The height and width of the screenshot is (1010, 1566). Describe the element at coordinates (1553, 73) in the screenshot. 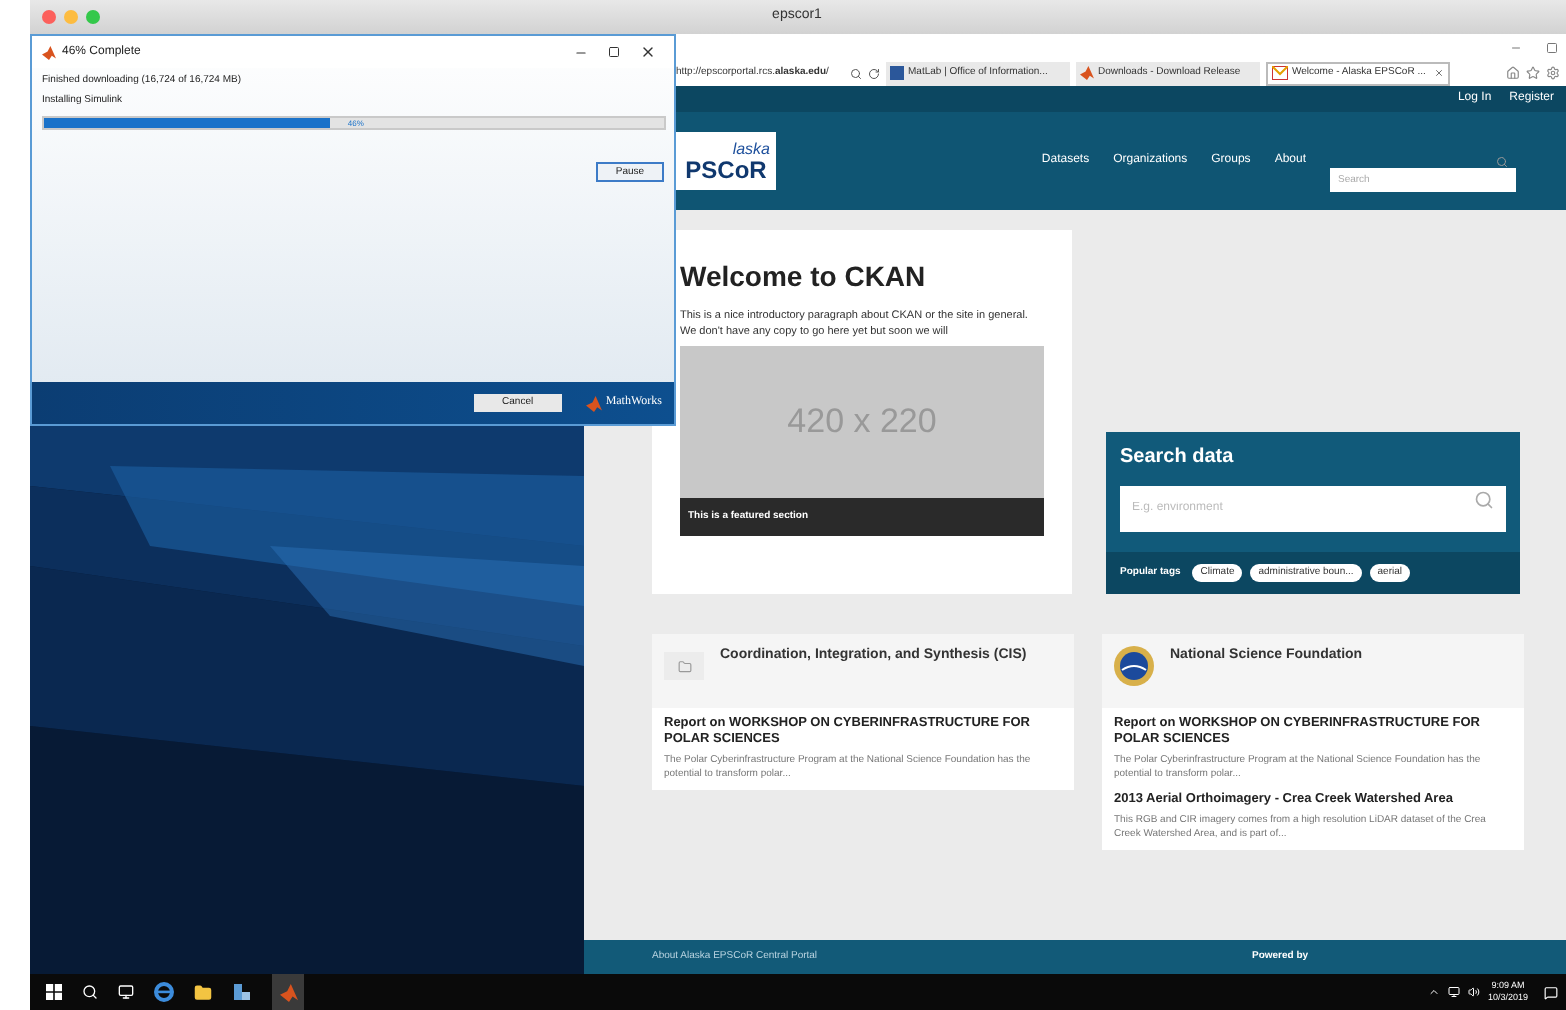

I see `settings-icon` at that location.